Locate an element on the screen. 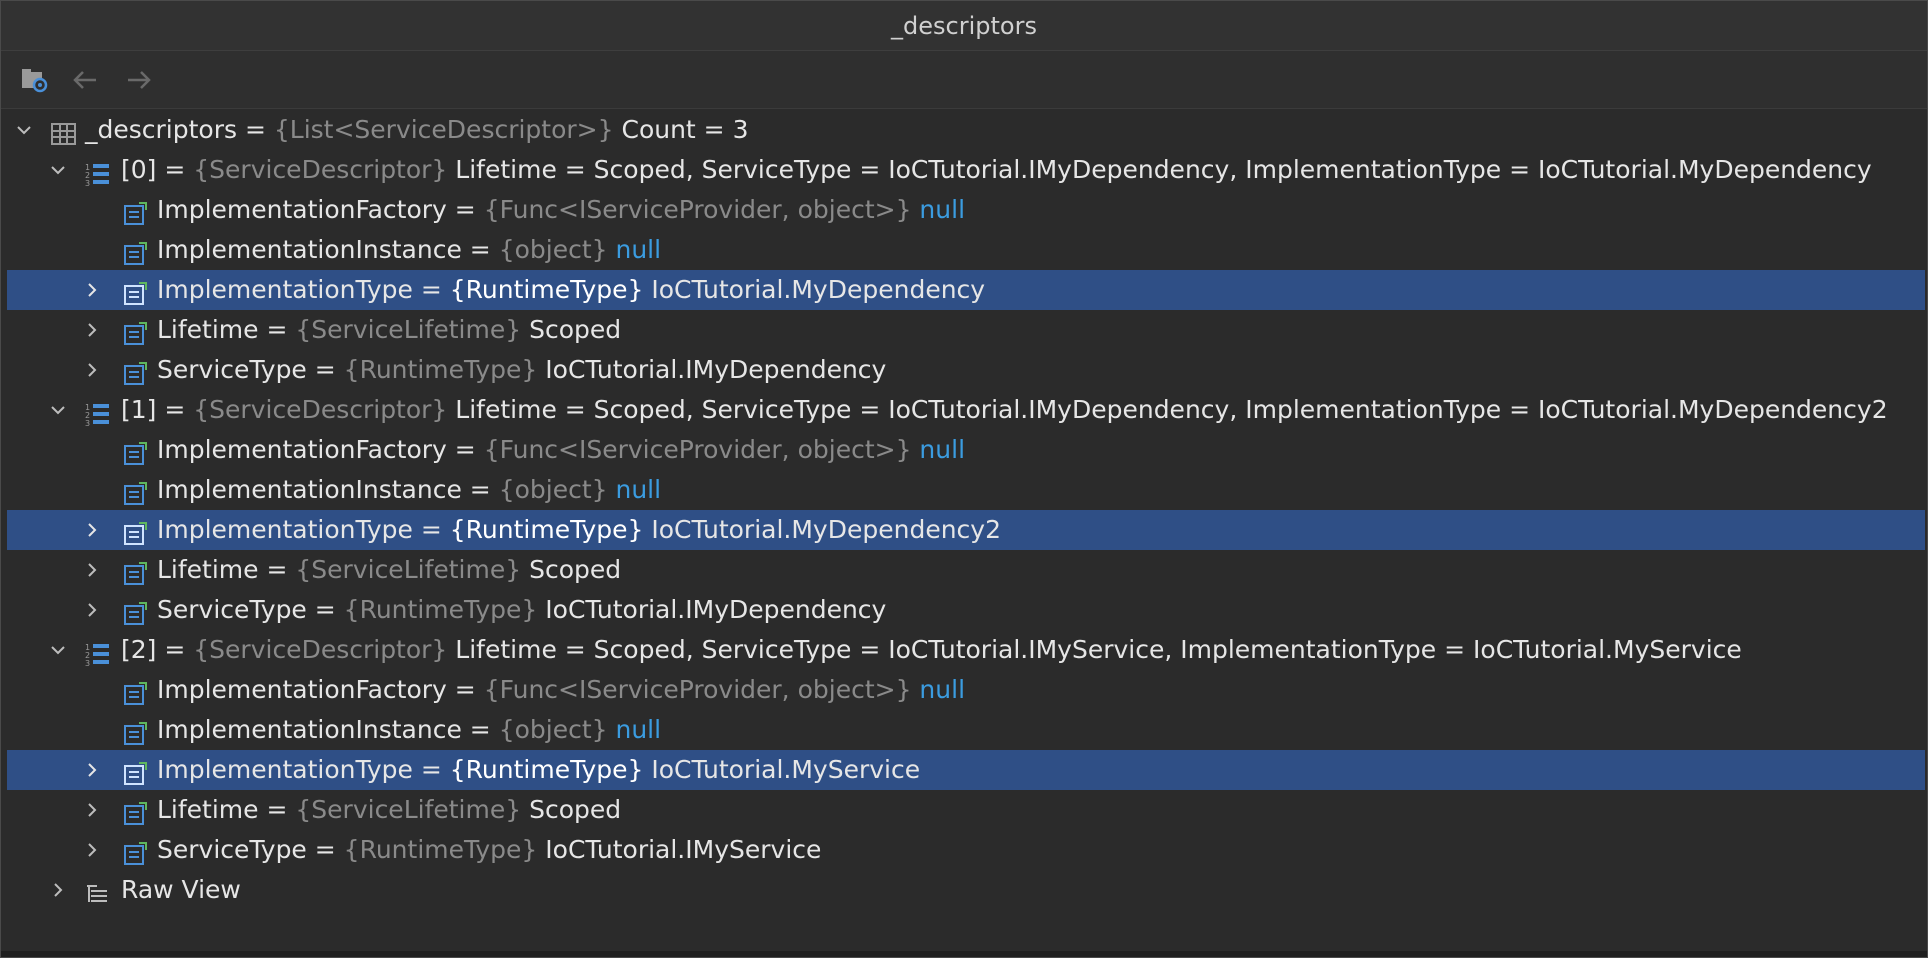  var-value: IoCTutorial.MyService is located at coordinates (782, 769).